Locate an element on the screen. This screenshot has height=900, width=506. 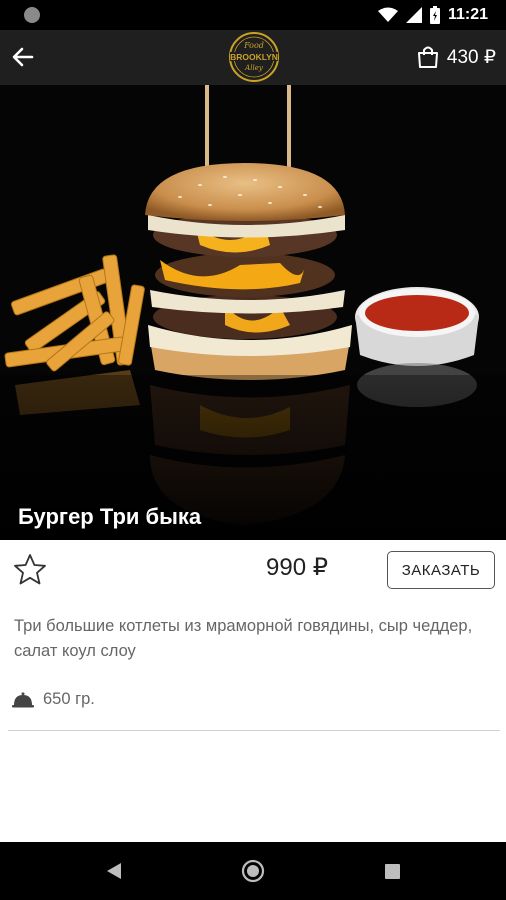
product-weight: 650 гр. is located at coordinates (53, 699).